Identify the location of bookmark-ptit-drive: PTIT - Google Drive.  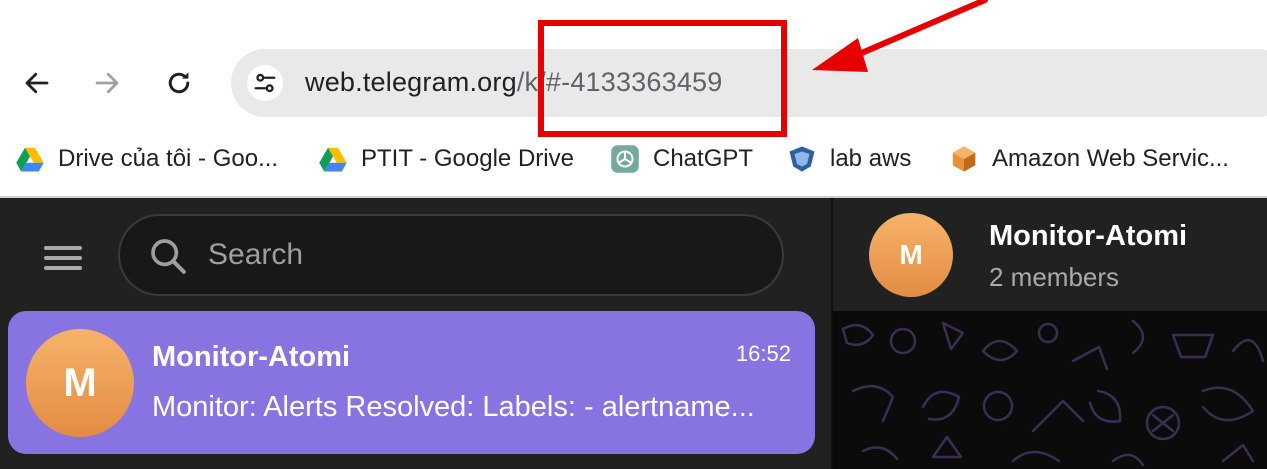
(445, 159).